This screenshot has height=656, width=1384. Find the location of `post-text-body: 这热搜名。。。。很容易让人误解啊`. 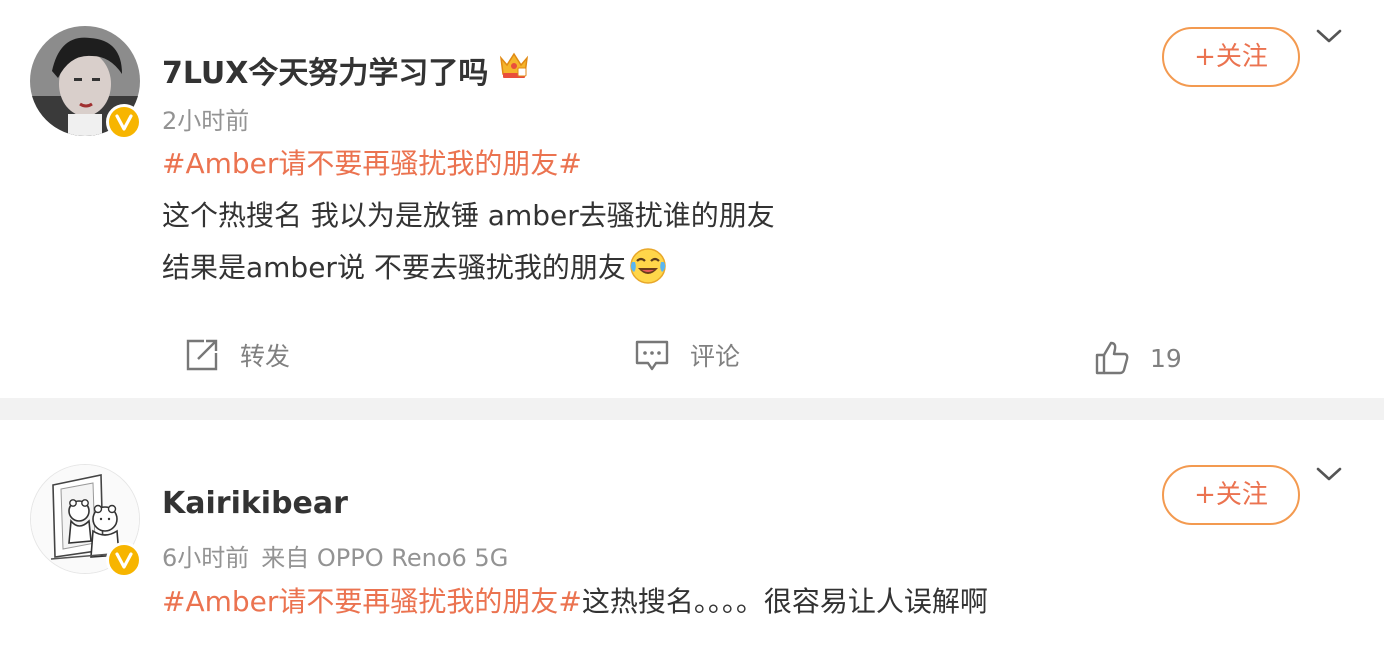

post-text-body: 这热搜名。。。。很容易让人误解啊 is located at coordinates (784, 601).